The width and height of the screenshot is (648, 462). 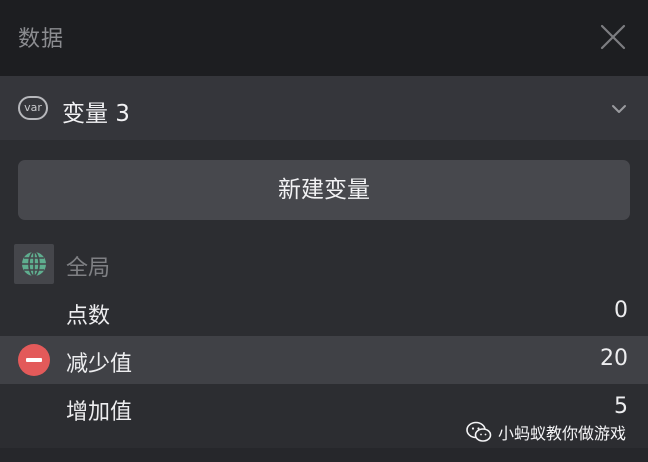 I want to click on variable-label: 增加值, so click(x=99, y=412).